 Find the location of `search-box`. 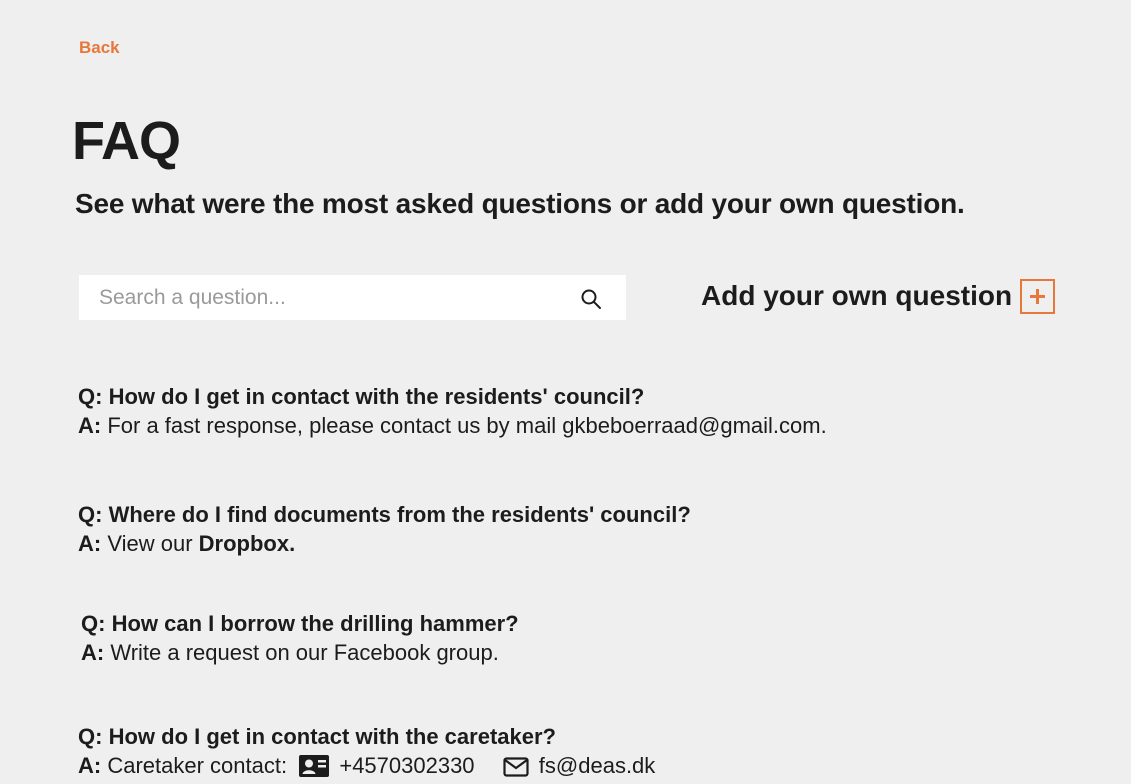

search-box is located at coordinates (352, 297).